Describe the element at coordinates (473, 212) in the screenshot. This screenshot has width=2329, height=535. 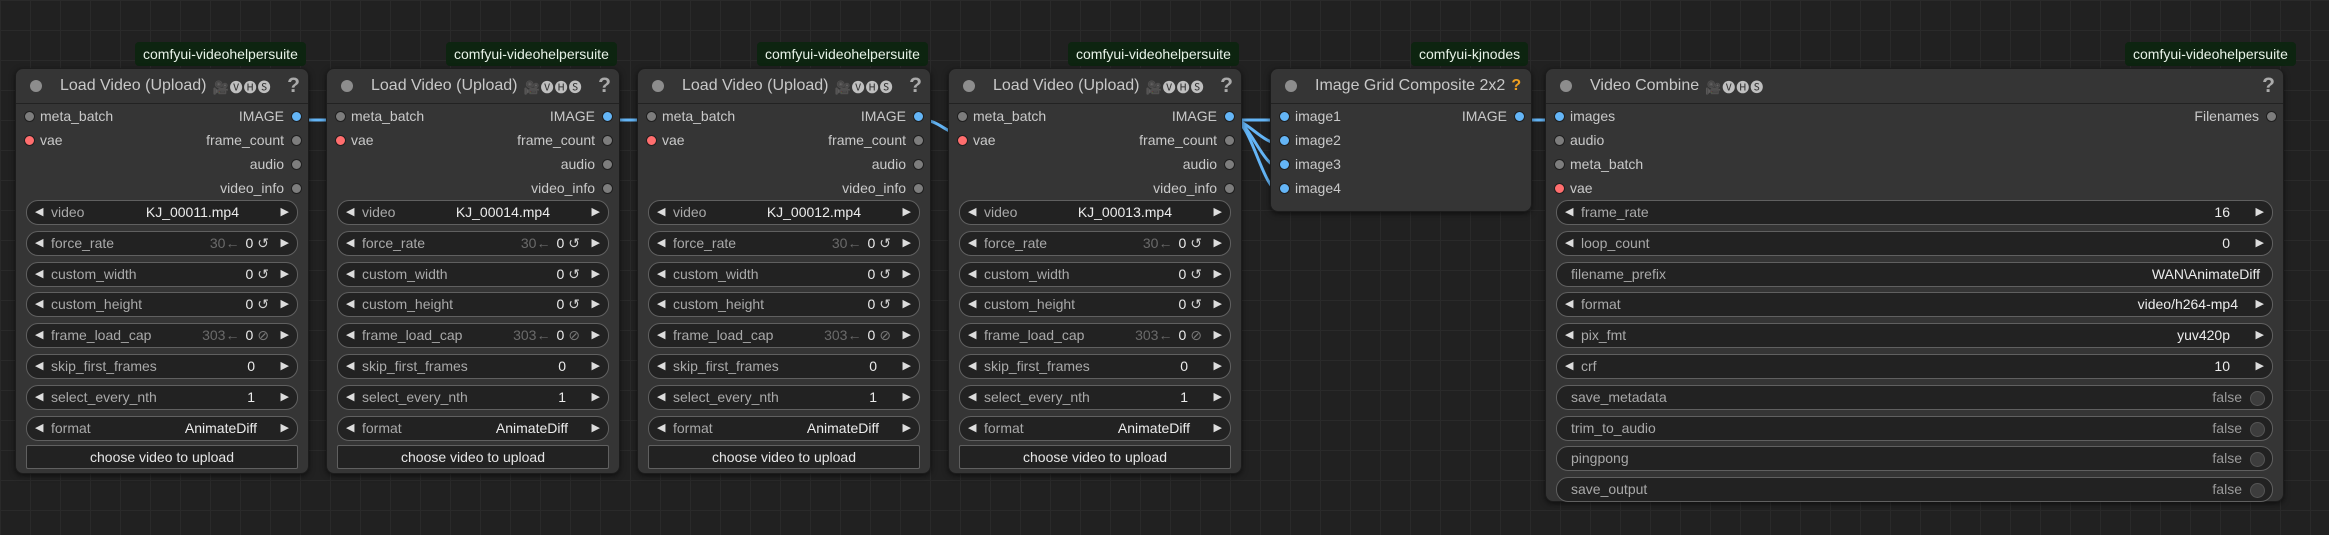
I see `video-combo: ◀ video KJ_00014.mp4 ▶` at that location.